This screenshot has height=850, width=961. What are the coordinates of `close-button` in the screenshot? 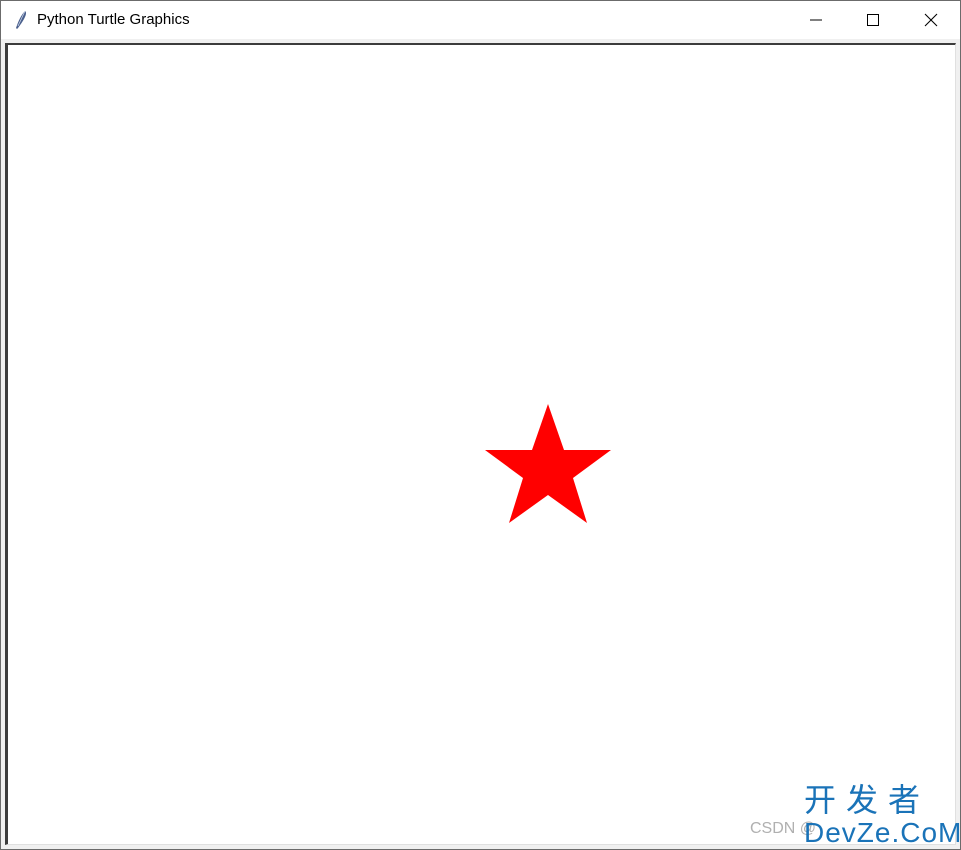 It's located at (931, 20).